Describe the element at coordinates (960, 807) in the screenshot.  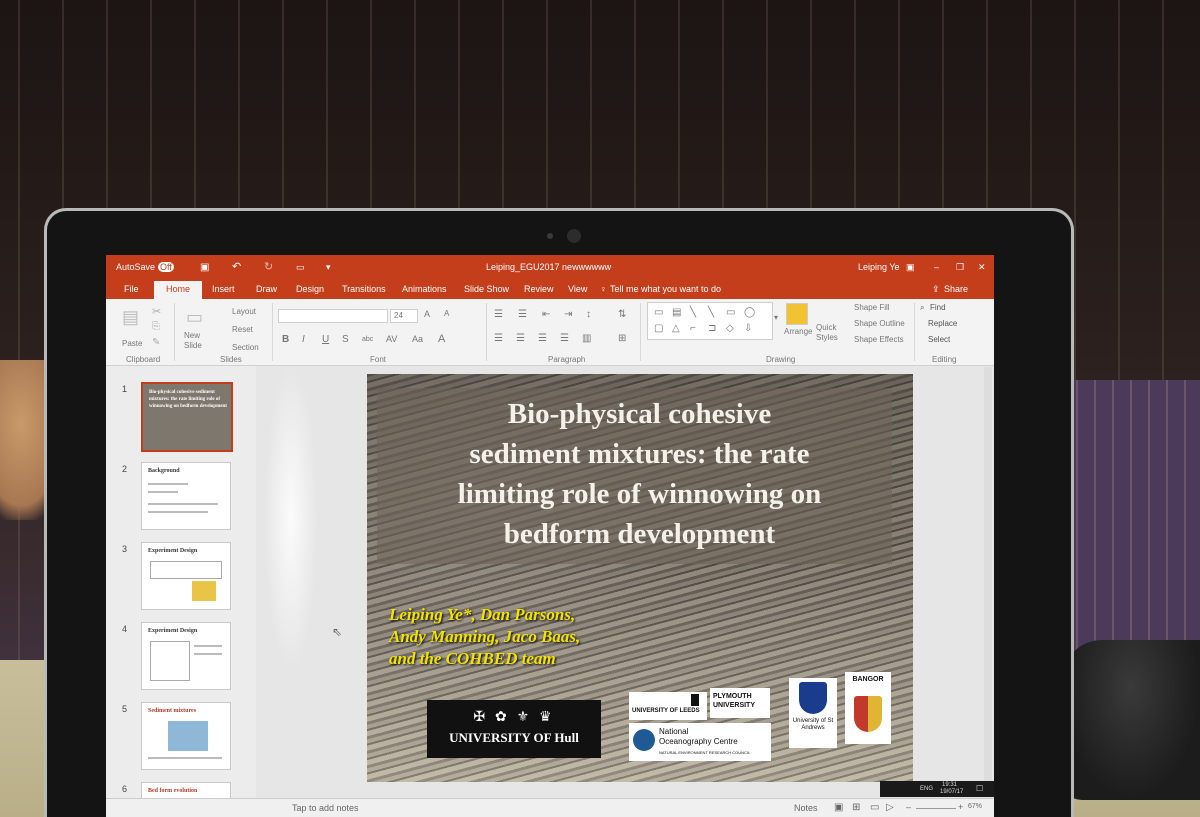
I see `zoom-in-icon: +` at that location.